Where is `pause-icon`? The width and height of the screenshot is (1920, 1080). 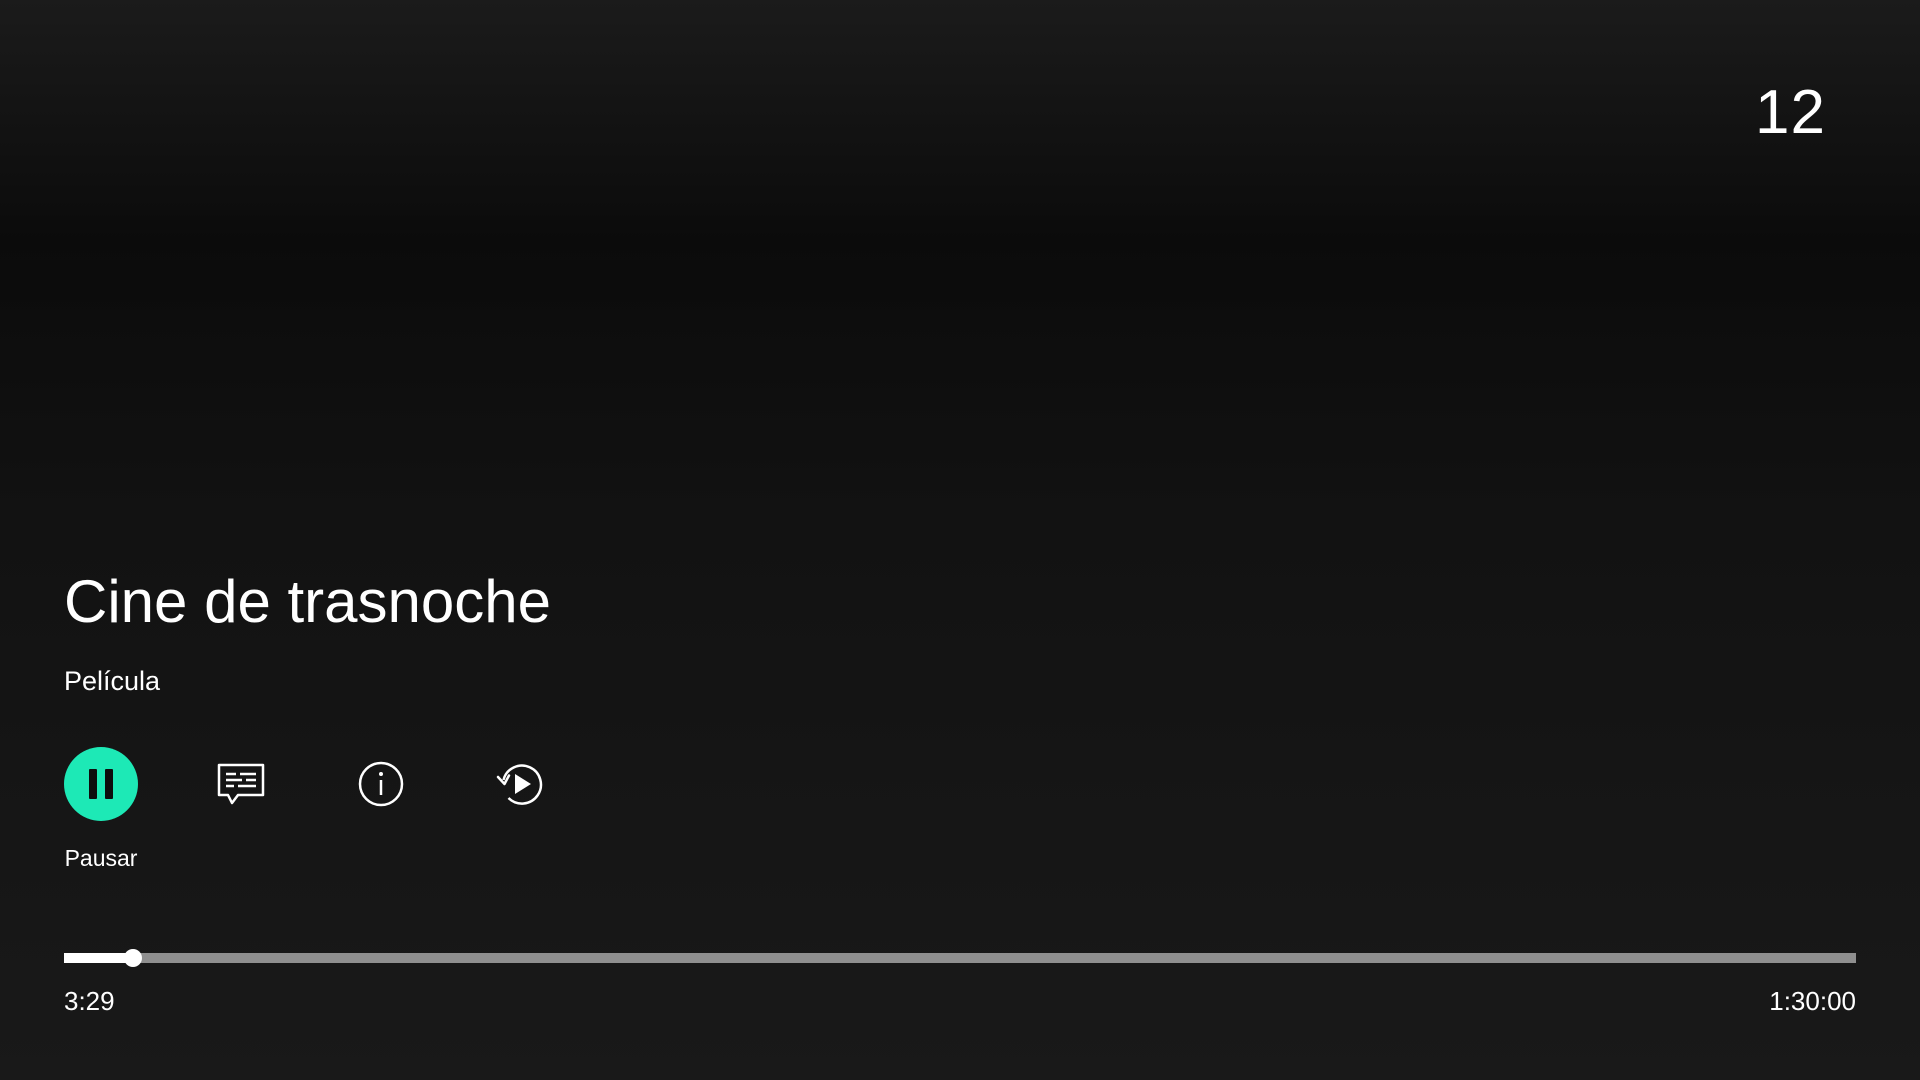 pause-icon is located at coordinates (101, 784).